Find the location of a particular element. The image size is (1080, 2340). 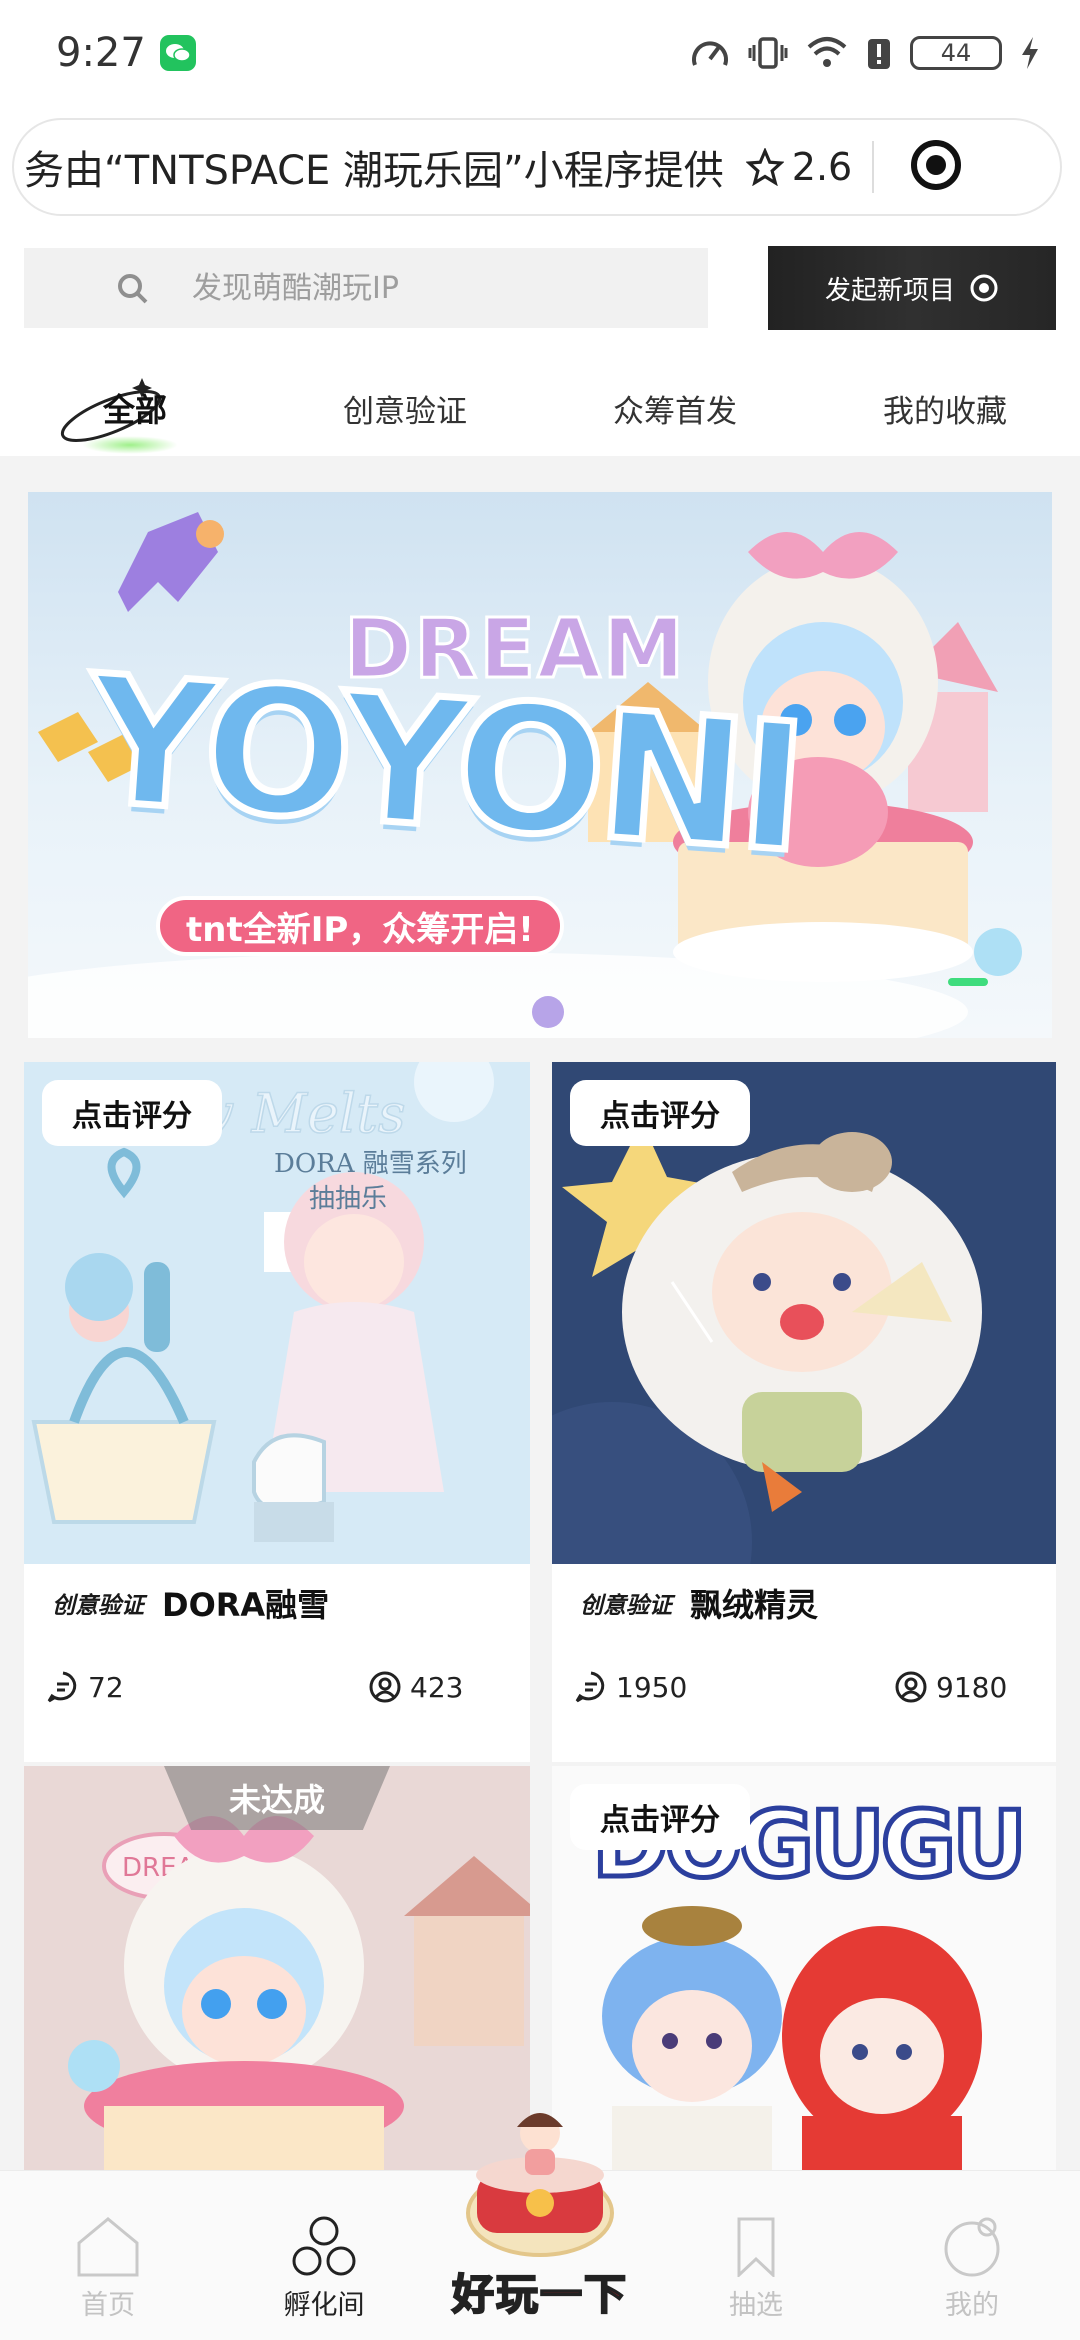

tab-crowdfunding: 众筹首发 is located at coordinates (675, 408).